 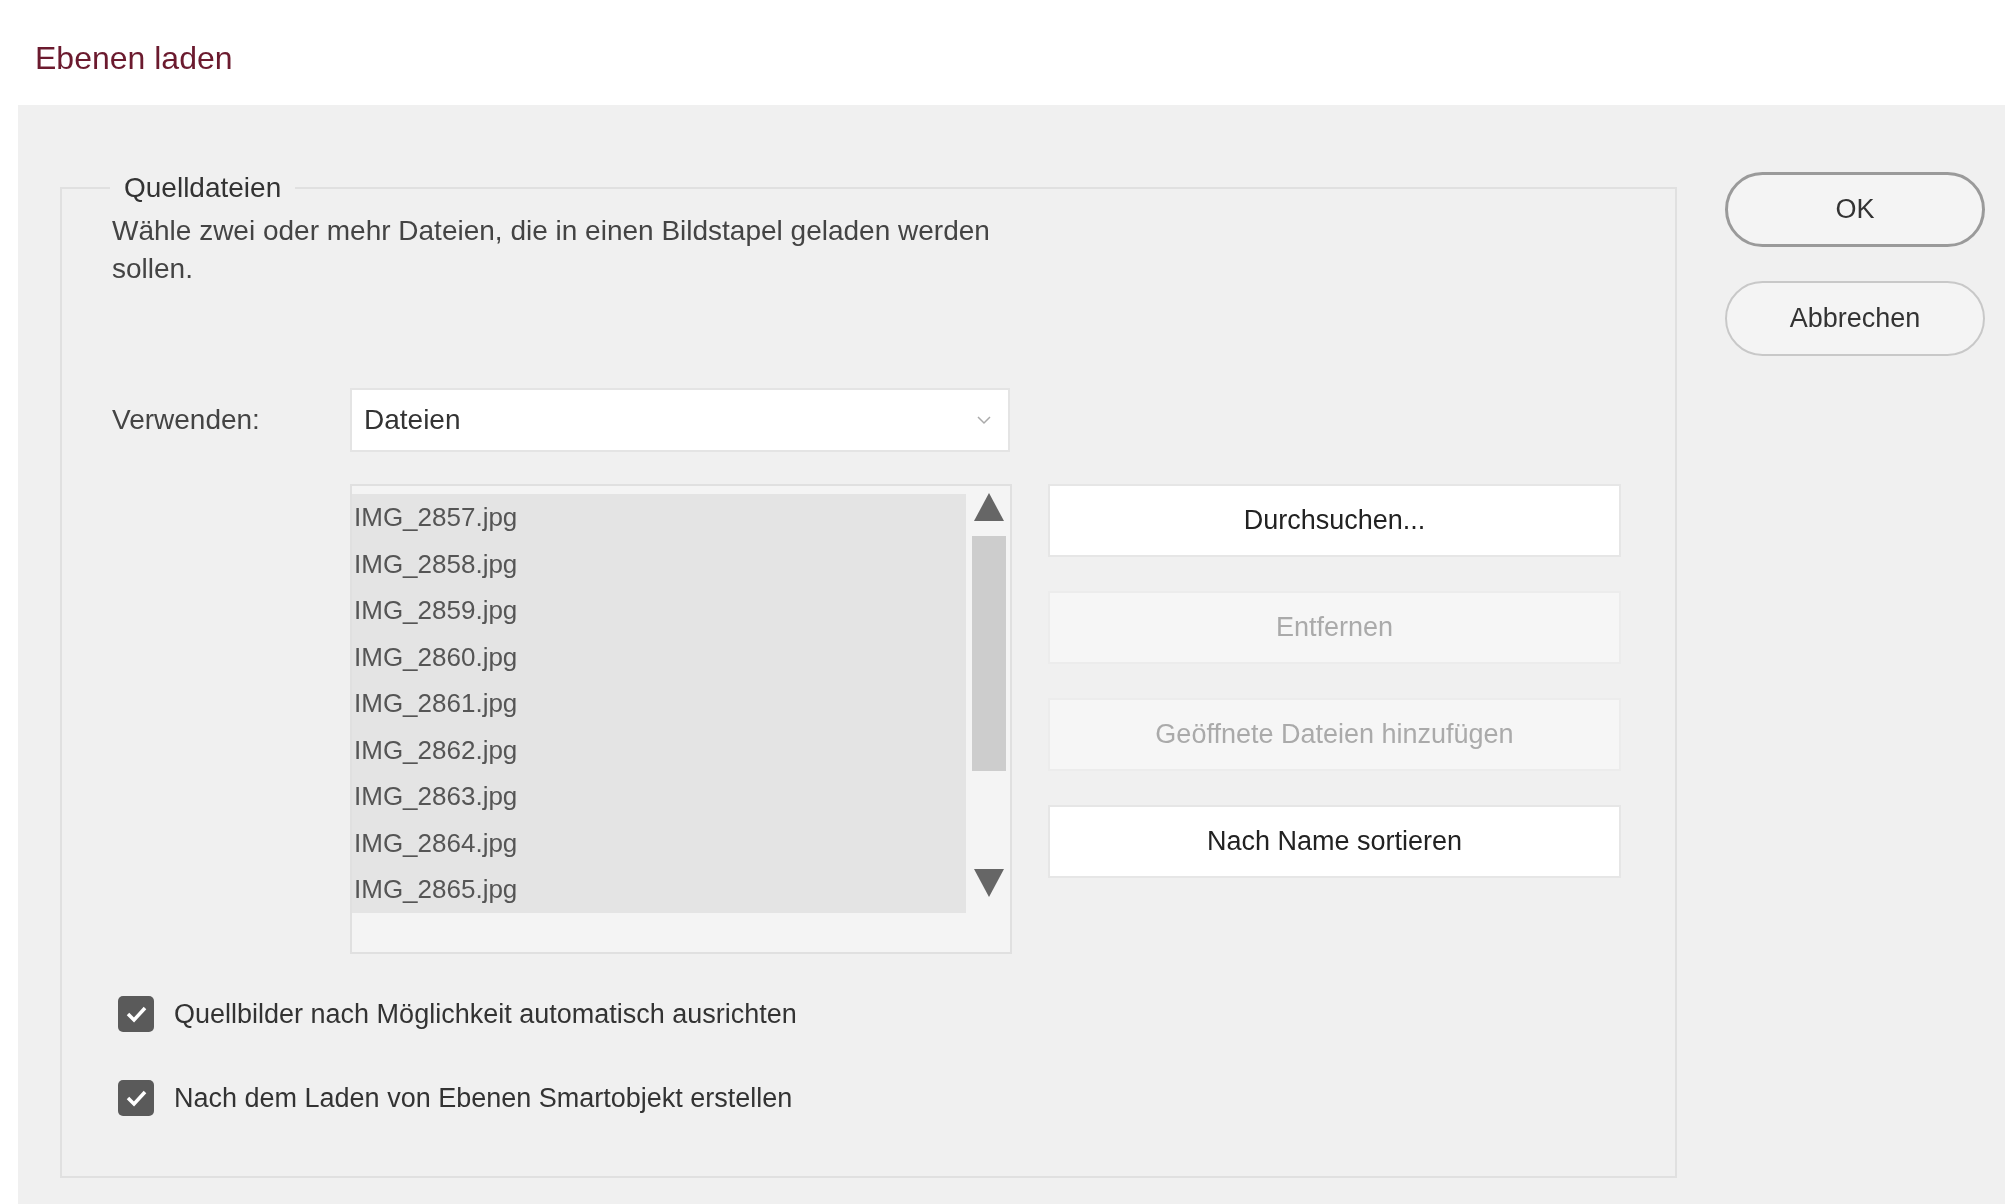 I want to click on ok-button: OK, so click(x=1855, y=209).